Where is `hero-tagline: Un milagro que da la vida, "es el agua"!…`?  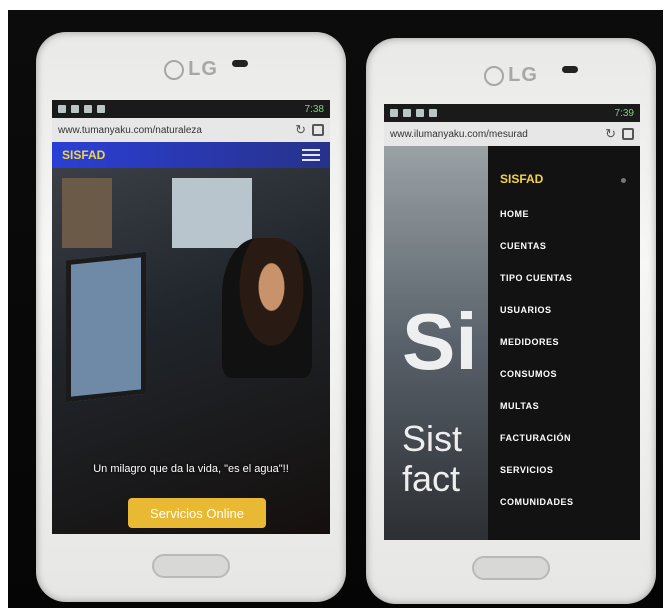
hero-tagline: Un milagro que da la vida, "es el agua"!… is located at coordinates (191, 469).